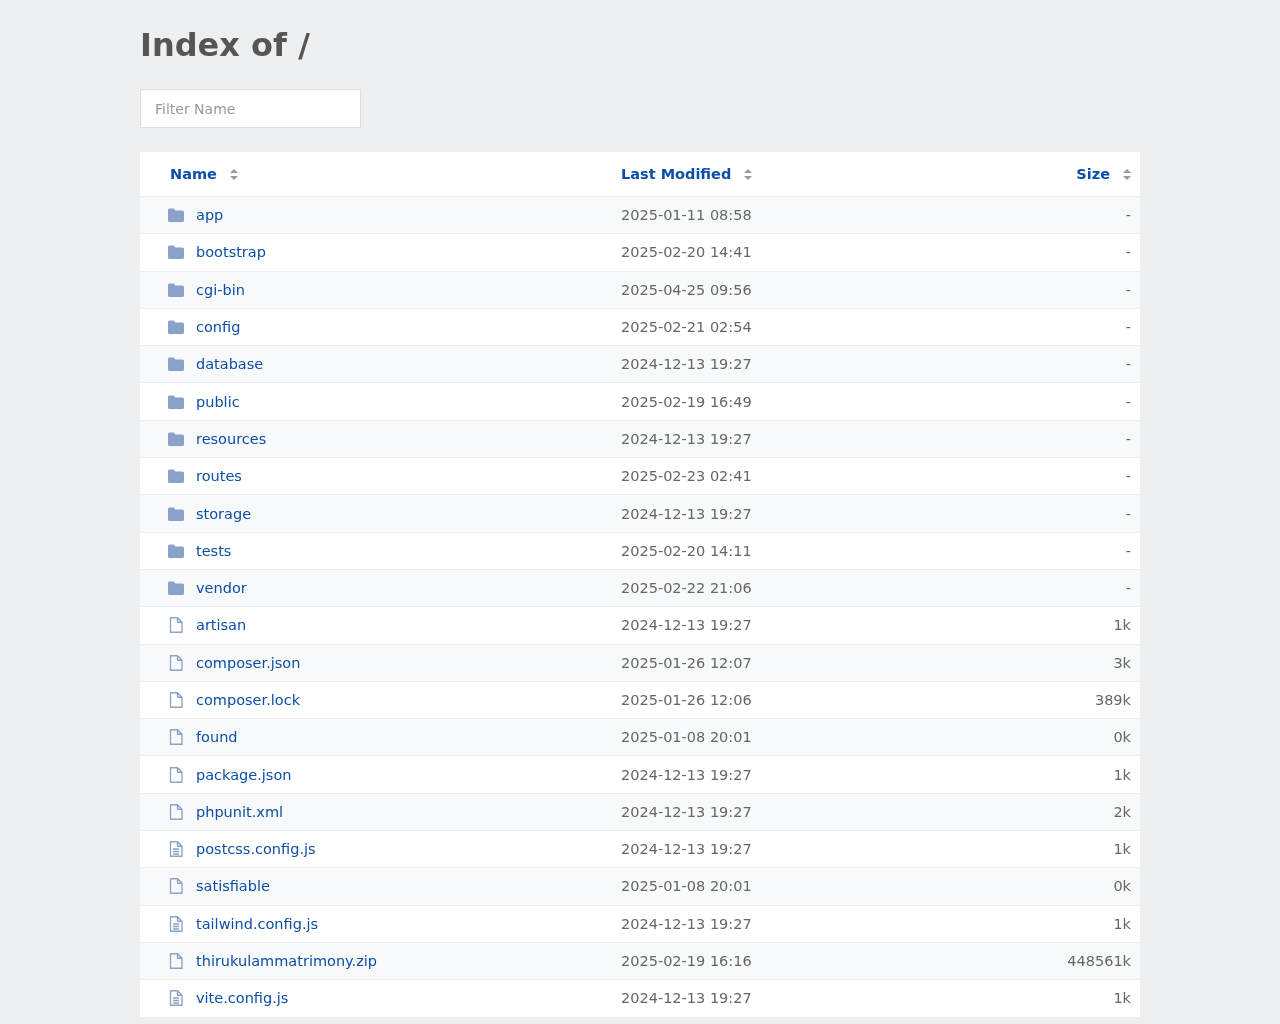 This screenshot has height=1024, width=1280. Describe the element at coordinates (686, 289) in the screenshot. I see `modified-date: 2025-04-25 09:56` at that location.